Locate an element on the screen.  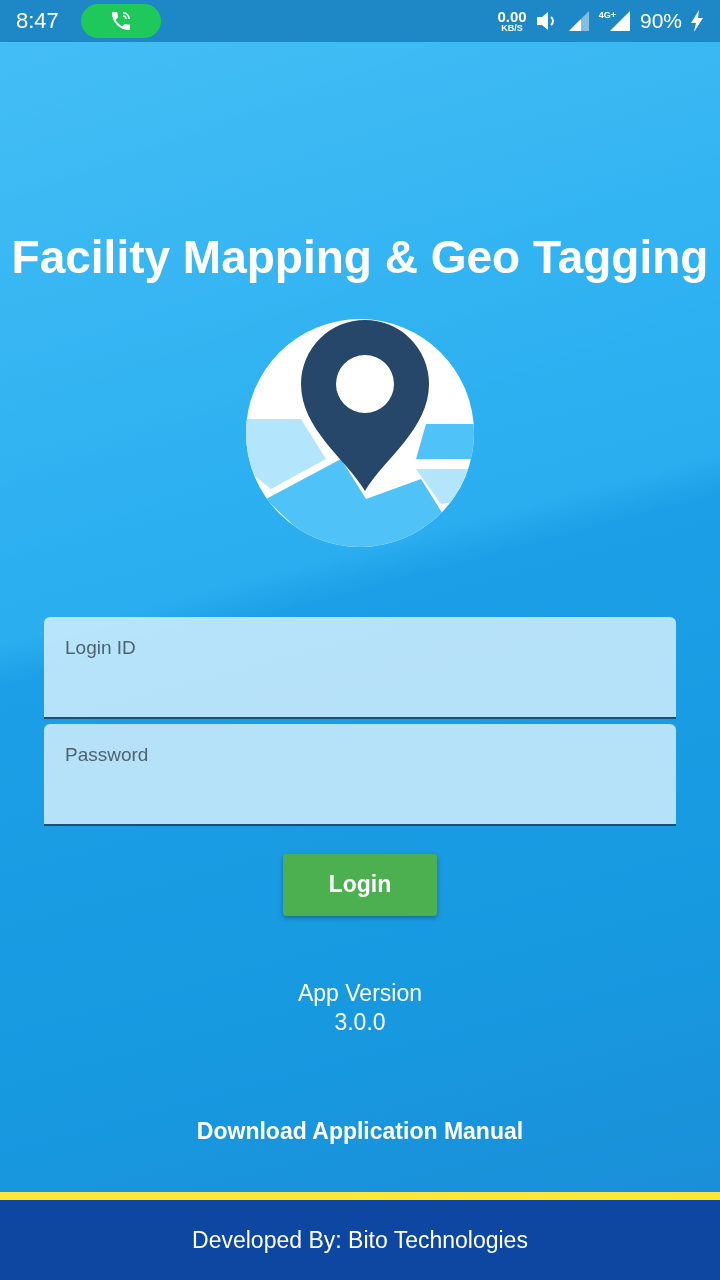
developer-credit: Developed By: Bito Technologies is located at coordinates (360, 1240).